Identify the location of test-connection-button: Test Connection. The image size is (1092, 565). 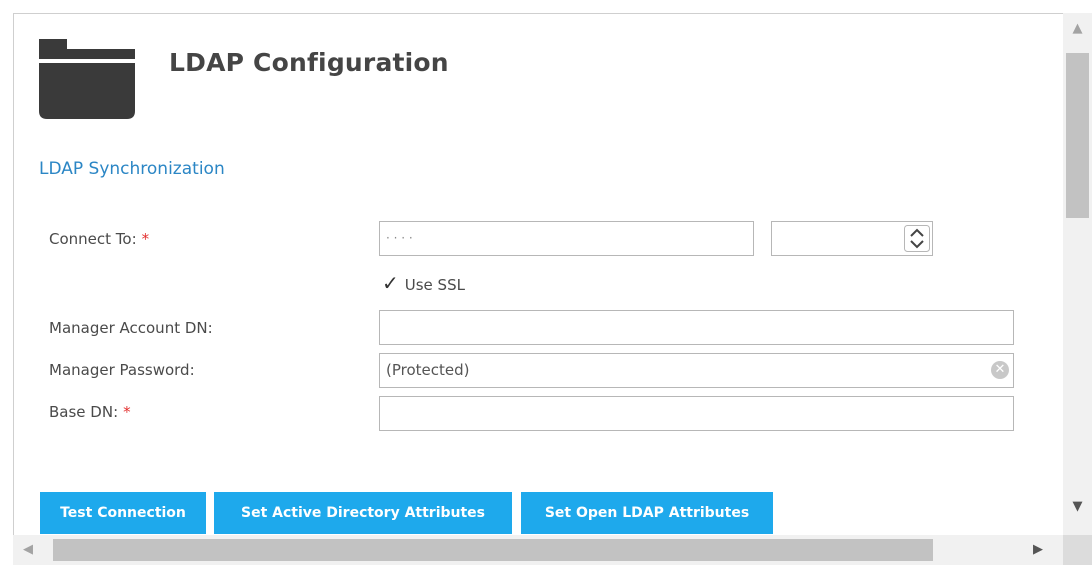
(123, 513).